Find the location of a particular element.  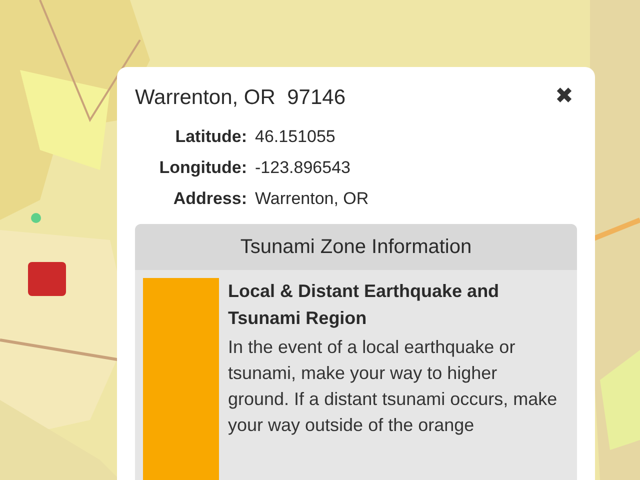

field-label: Latitude: is located at coordinates (210, 137).